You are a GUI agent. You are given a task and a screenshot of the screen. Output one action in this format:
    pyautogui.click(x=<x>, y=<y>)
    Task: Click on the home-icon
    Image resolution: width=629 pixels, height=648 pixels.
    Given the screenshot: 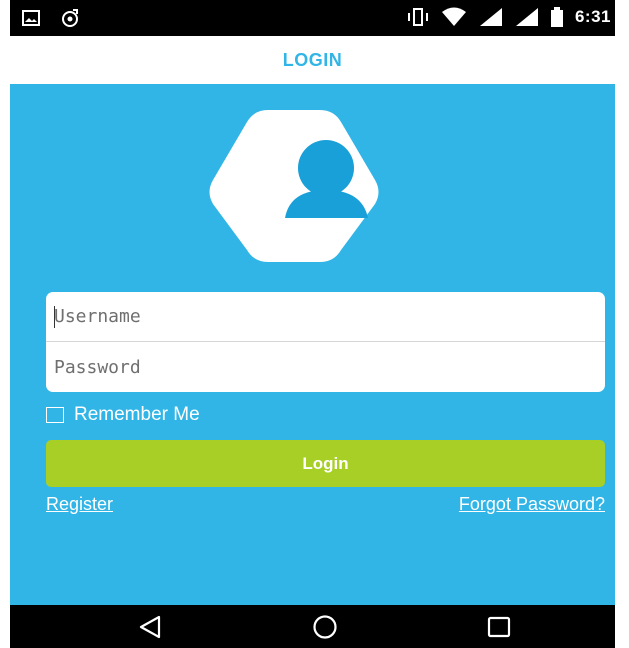 What is the action you would take?
    pyautogui.click(x=325, y=629)
    